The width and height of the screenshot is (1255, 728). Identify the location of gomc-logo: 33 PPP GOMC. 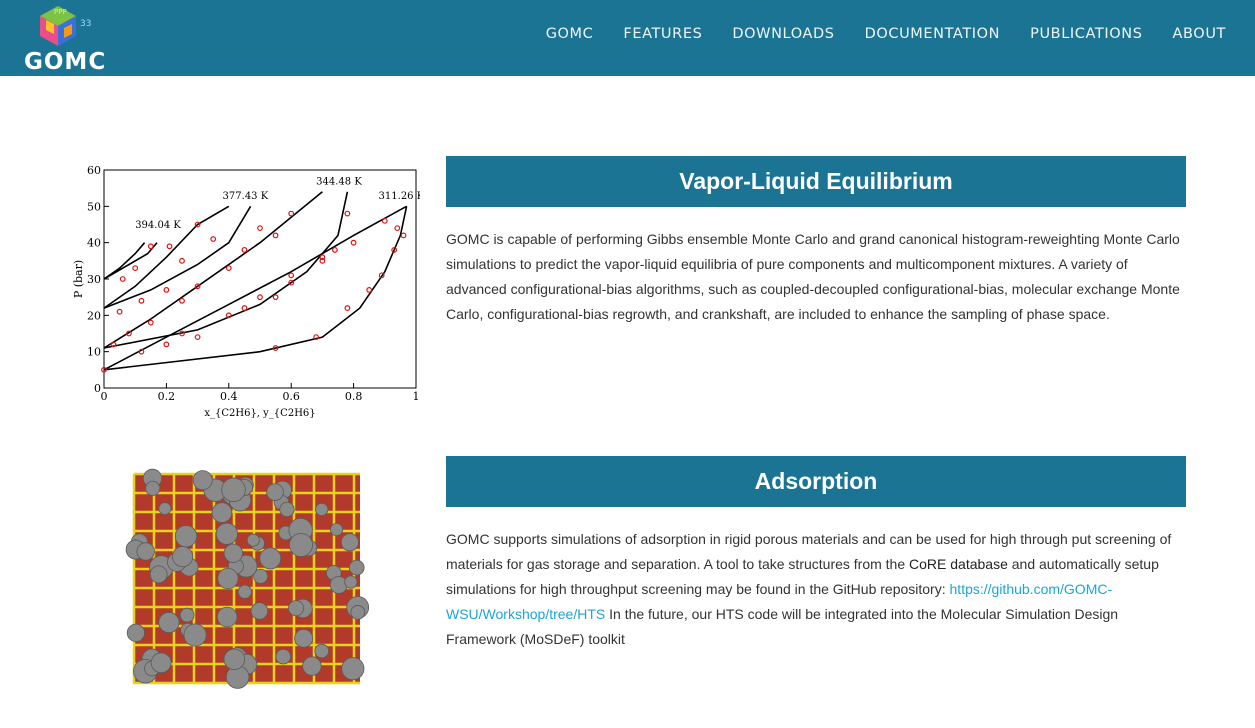
(65, 39).